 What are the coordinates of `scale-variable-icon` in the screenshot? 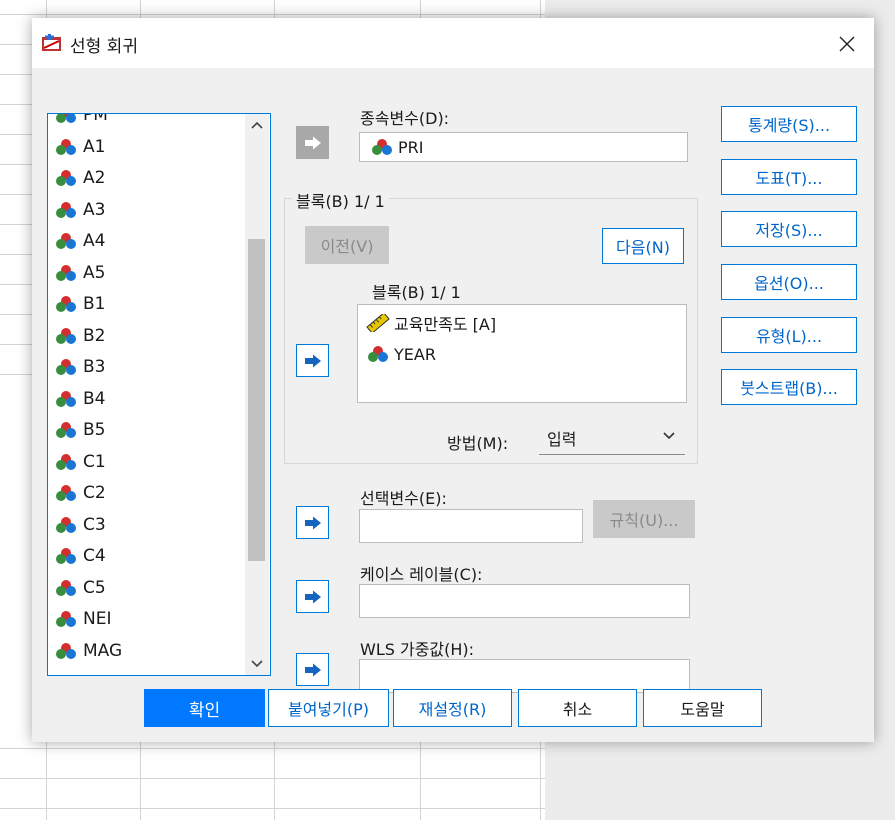 It's located at (378, 323).